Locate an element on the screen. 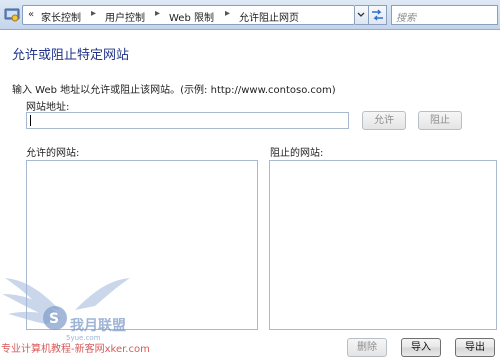 The image size is (500, 357). allow-button: 允许 is located at coordinates (384, 120).